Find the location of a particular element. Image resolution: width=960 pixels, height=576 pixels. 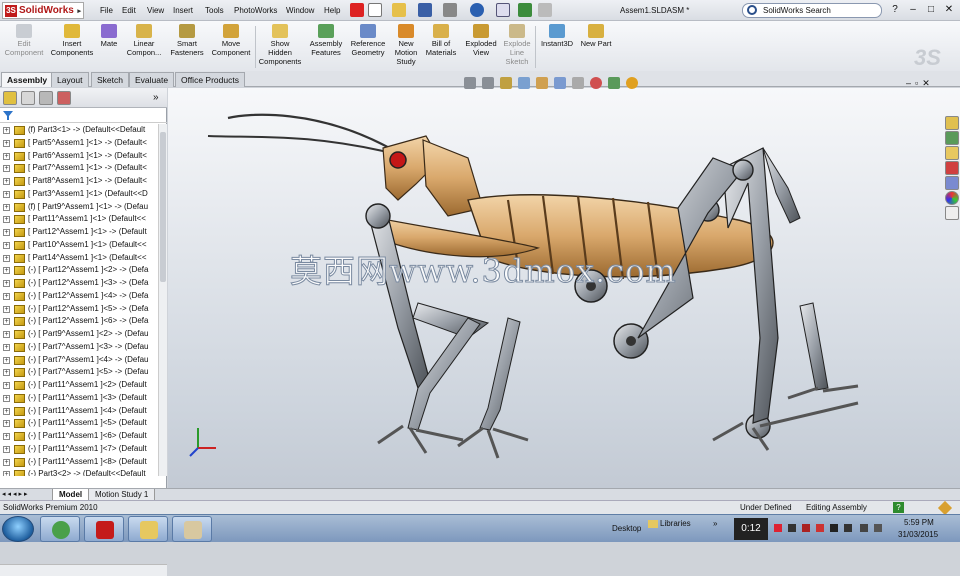

tree-item: + (-) [ Part11^Assem1 ]<3> (Default is located at coordinates (79, 398).